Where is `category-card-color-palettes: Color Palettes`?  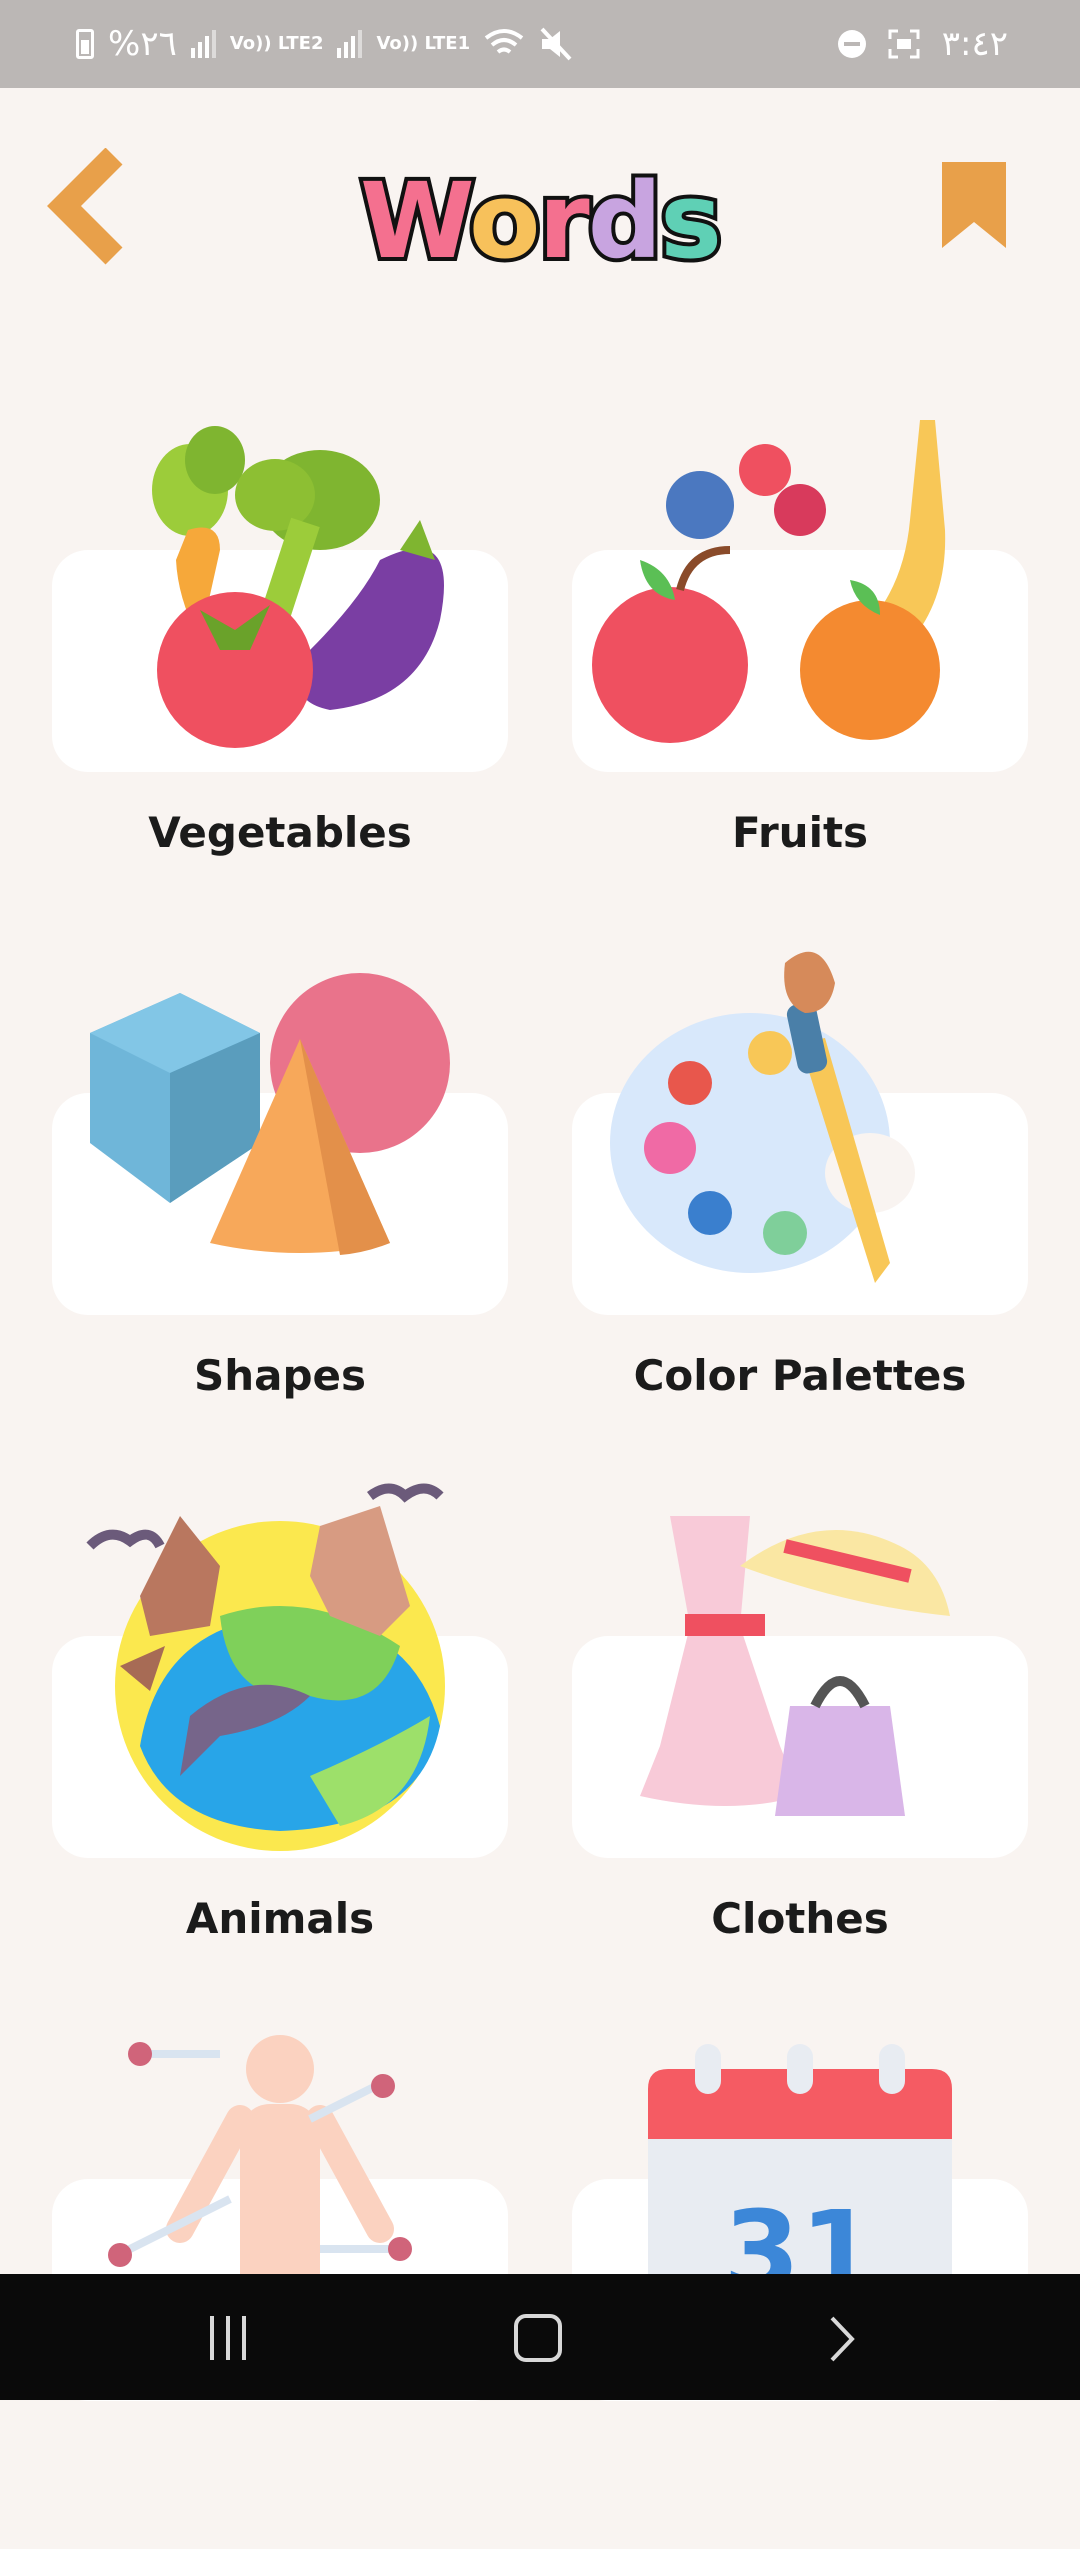
category-card-color-palettes: Color Palettes is located at coordinates (800, 1203).